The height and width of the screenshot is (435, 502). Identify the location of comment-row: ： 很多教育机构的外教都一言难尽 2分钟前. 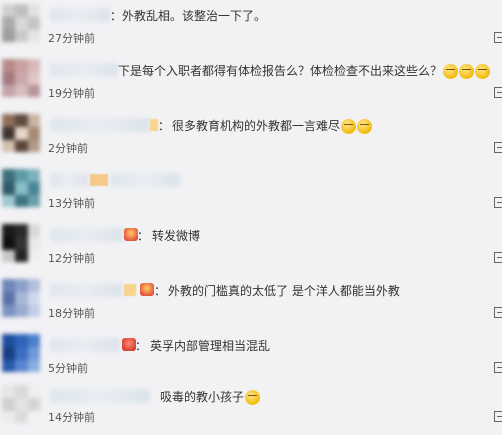
(251, 137).